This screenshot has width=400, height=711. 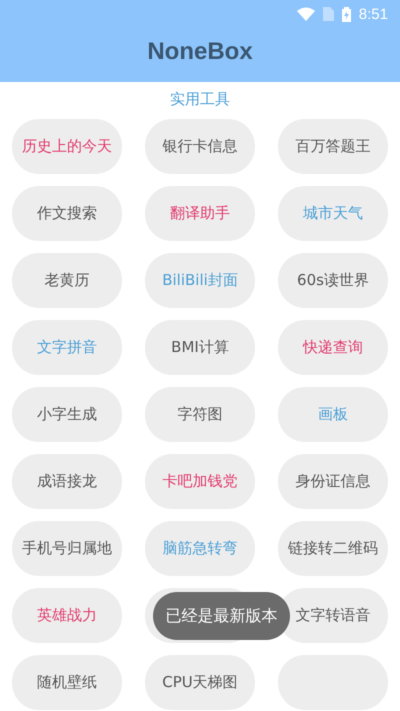 What do you see at coordinates (333, 481) in the screenshot?
I see `tool-button: 身份证信息` at bounding box center [333, 481].